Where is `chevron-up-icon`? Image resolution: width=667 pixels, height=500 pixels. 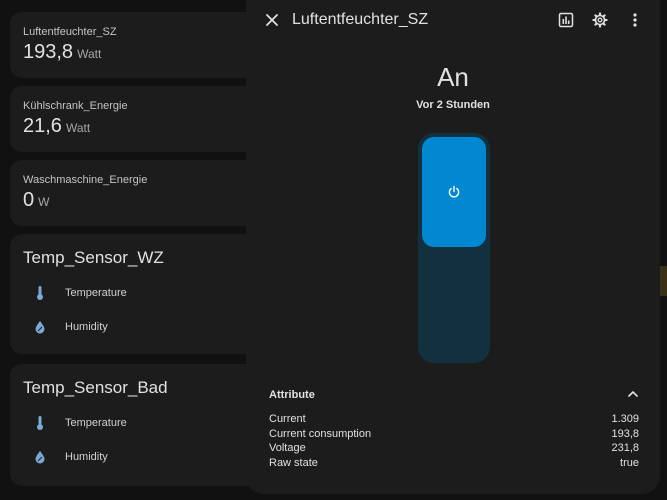
chevron-up-icon is located at coordinates (633, 394).